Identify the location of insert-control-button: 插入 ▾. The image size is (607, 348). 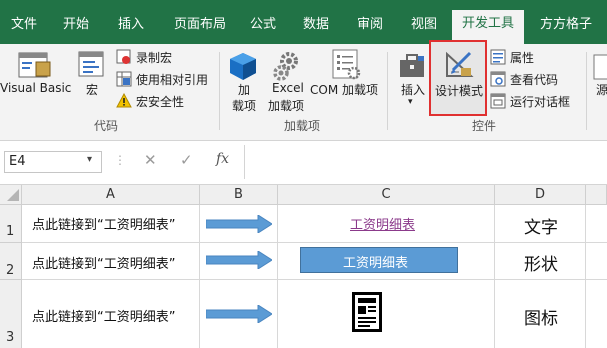
(412, 79).